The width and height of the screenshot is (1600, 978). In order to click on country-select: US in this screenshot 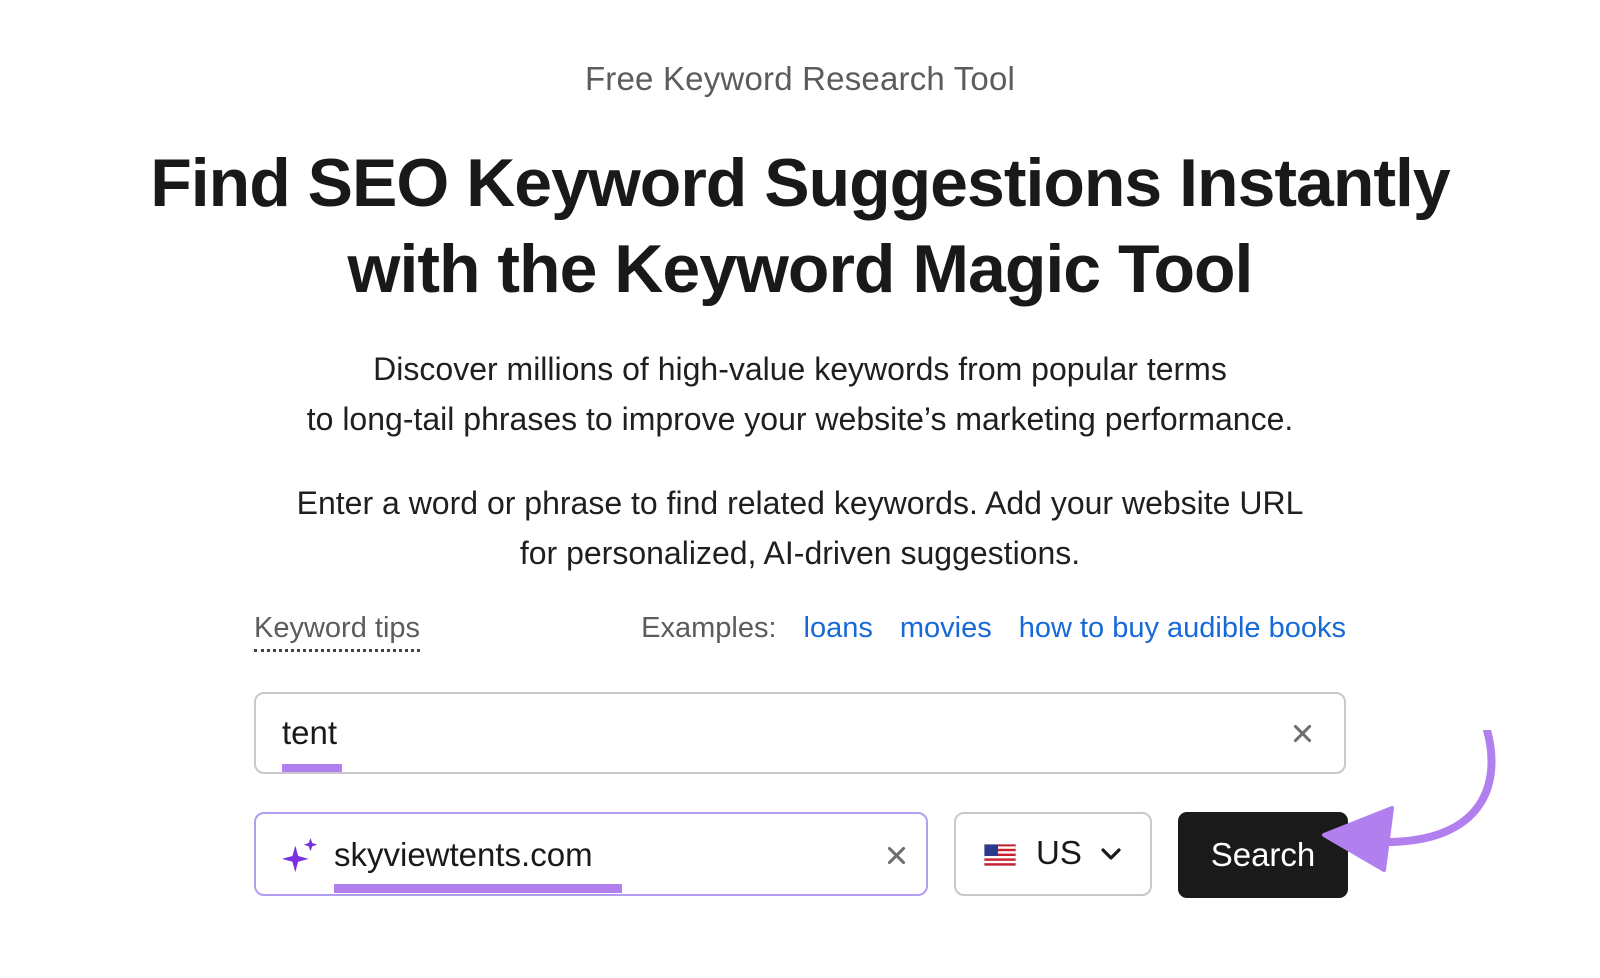, I will do `click(1053, 854)`.